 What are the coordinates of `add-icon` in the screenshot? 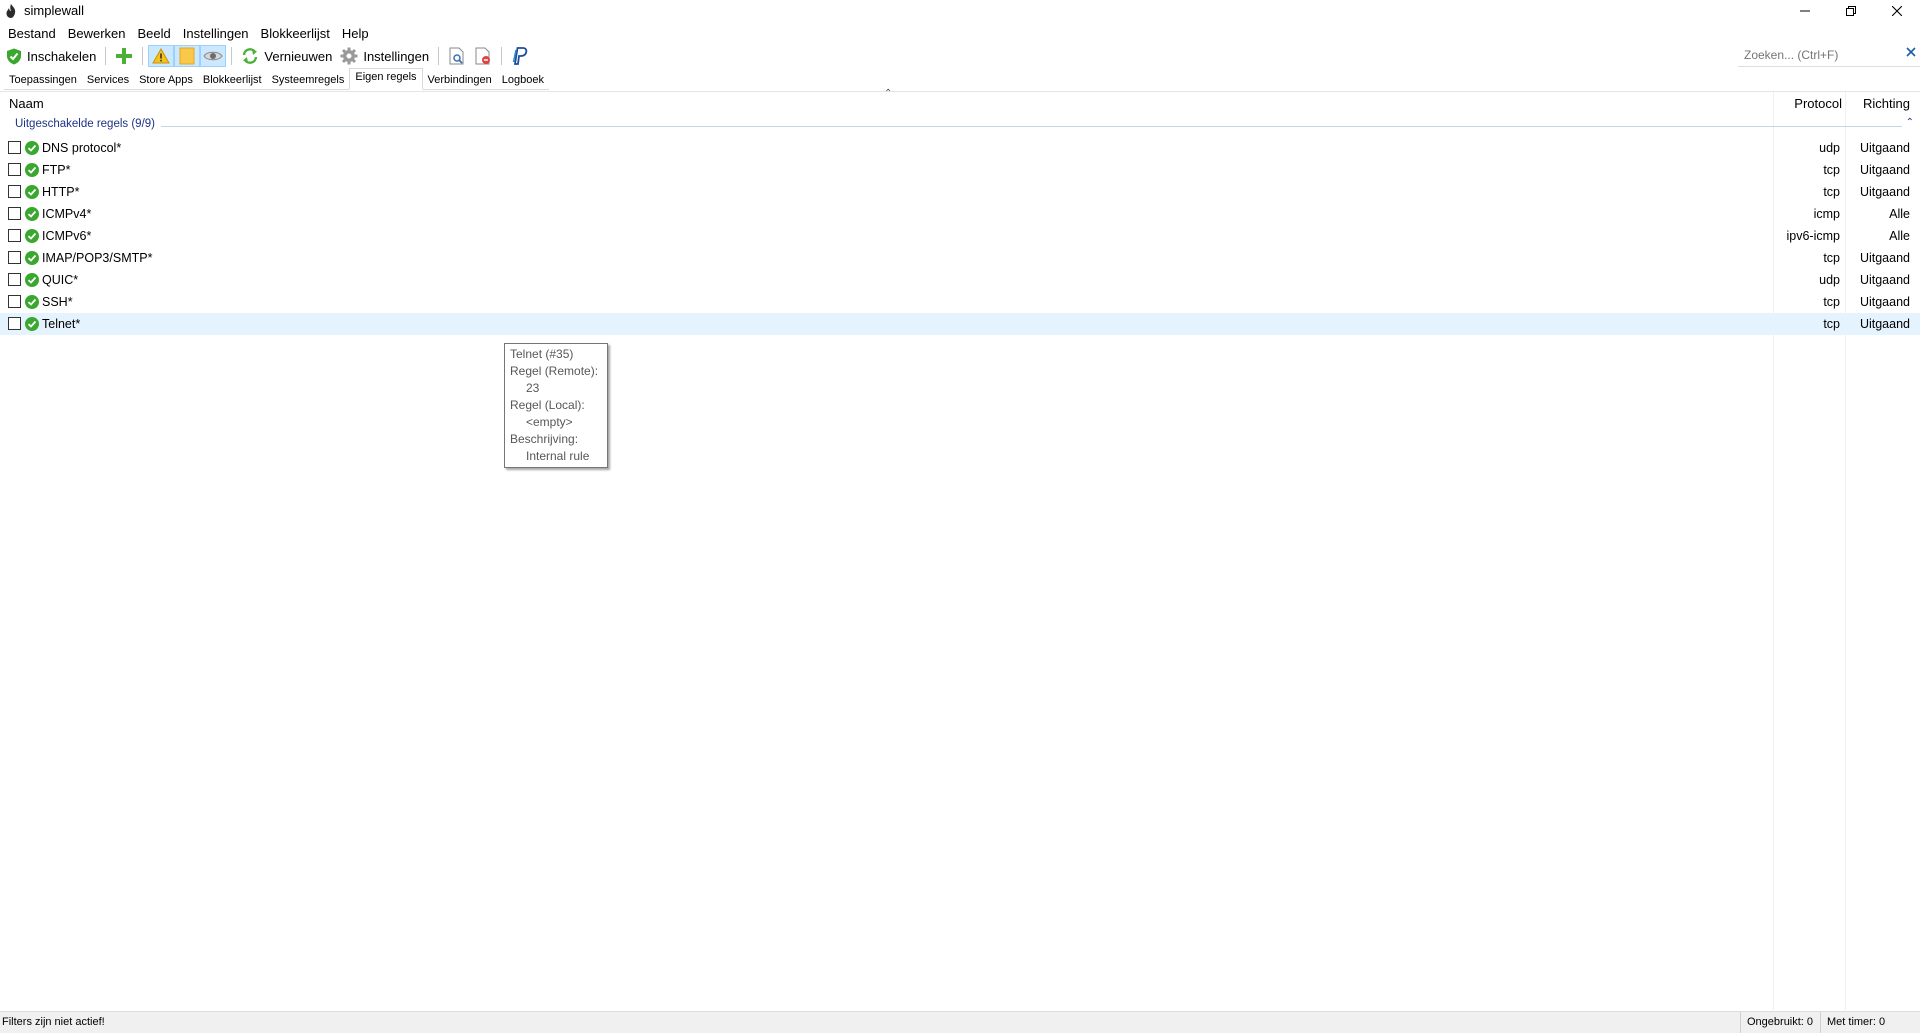 It's located at (124, 56).